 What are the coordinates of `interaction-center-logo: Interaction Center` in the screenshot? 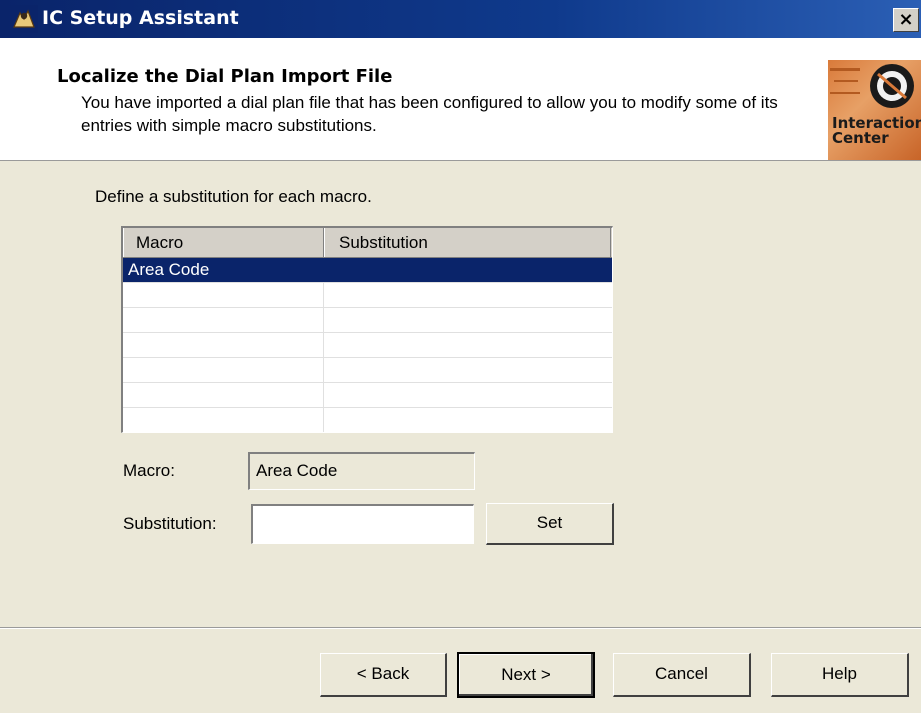 It's located at (874, 110).